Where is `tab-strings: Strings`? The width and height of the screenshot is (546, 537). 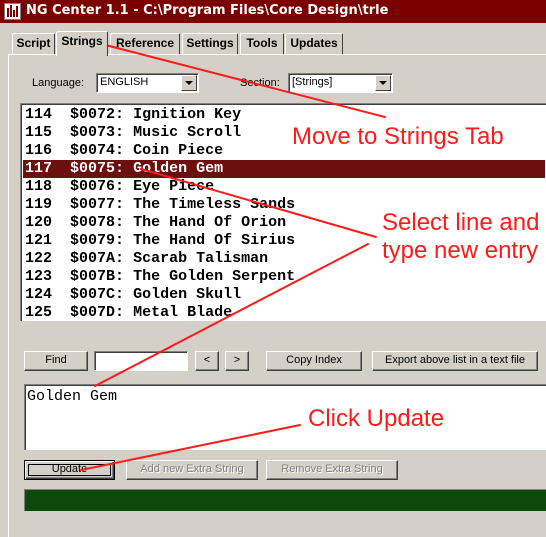
tab-strings: Strings is located at coordinates (82, 43).